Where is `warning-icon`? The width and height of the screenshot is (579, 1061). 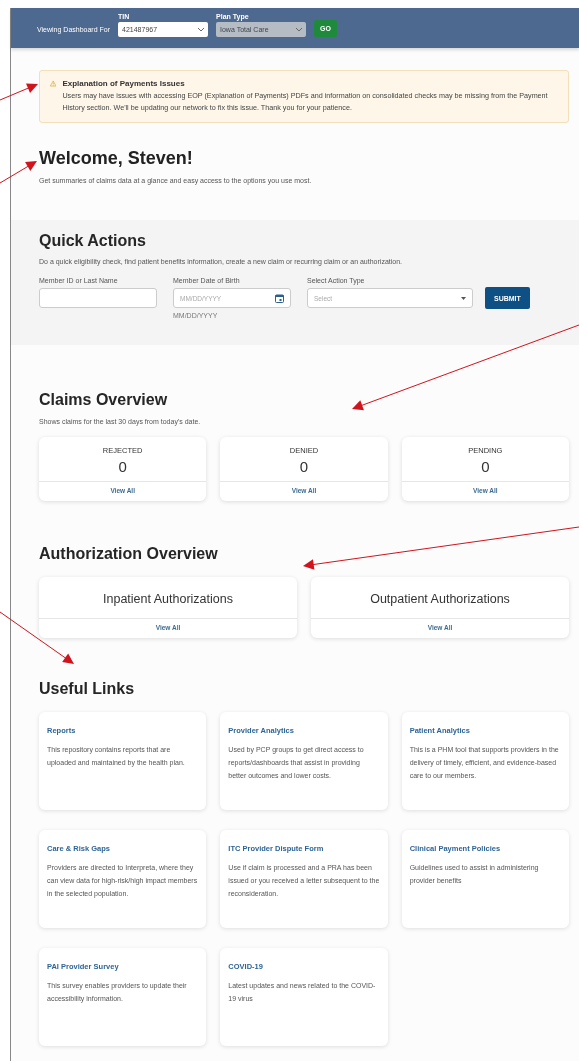 warning-icon is located at coordinates (53, 83).